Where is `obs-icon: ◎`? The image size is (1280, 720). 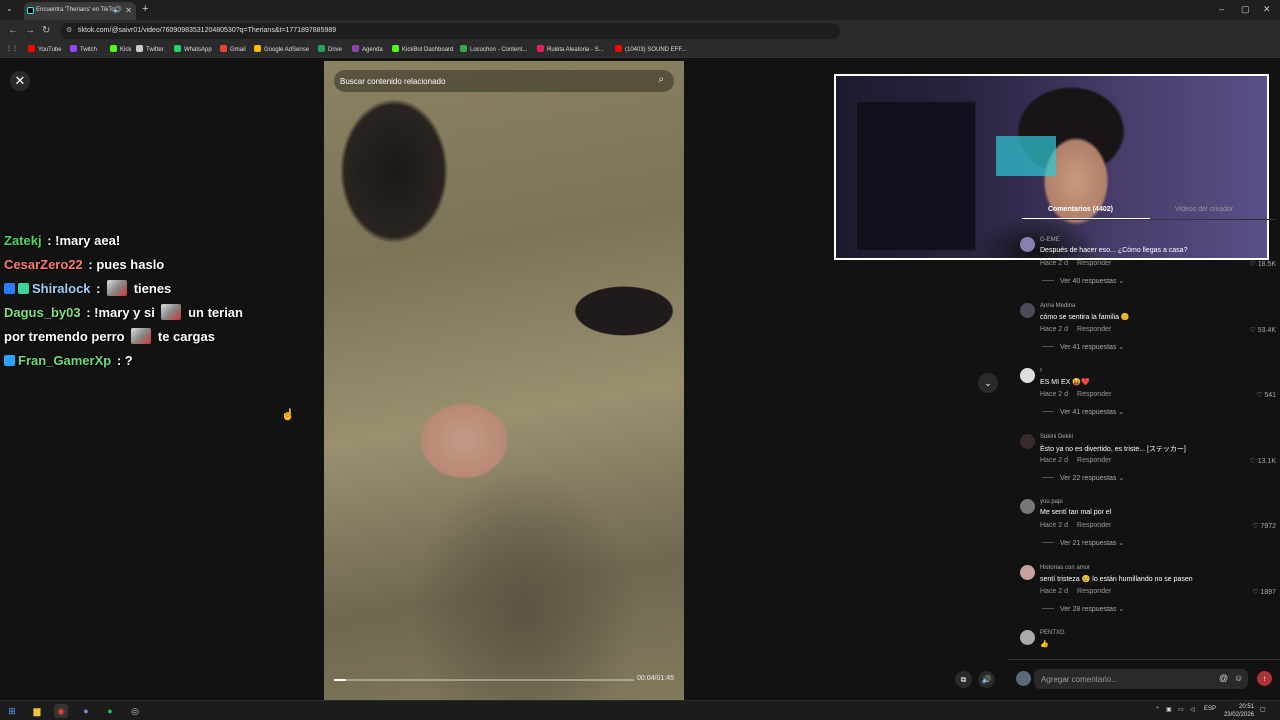
obs-icon: ◎ is located at coordinates (135, 711).